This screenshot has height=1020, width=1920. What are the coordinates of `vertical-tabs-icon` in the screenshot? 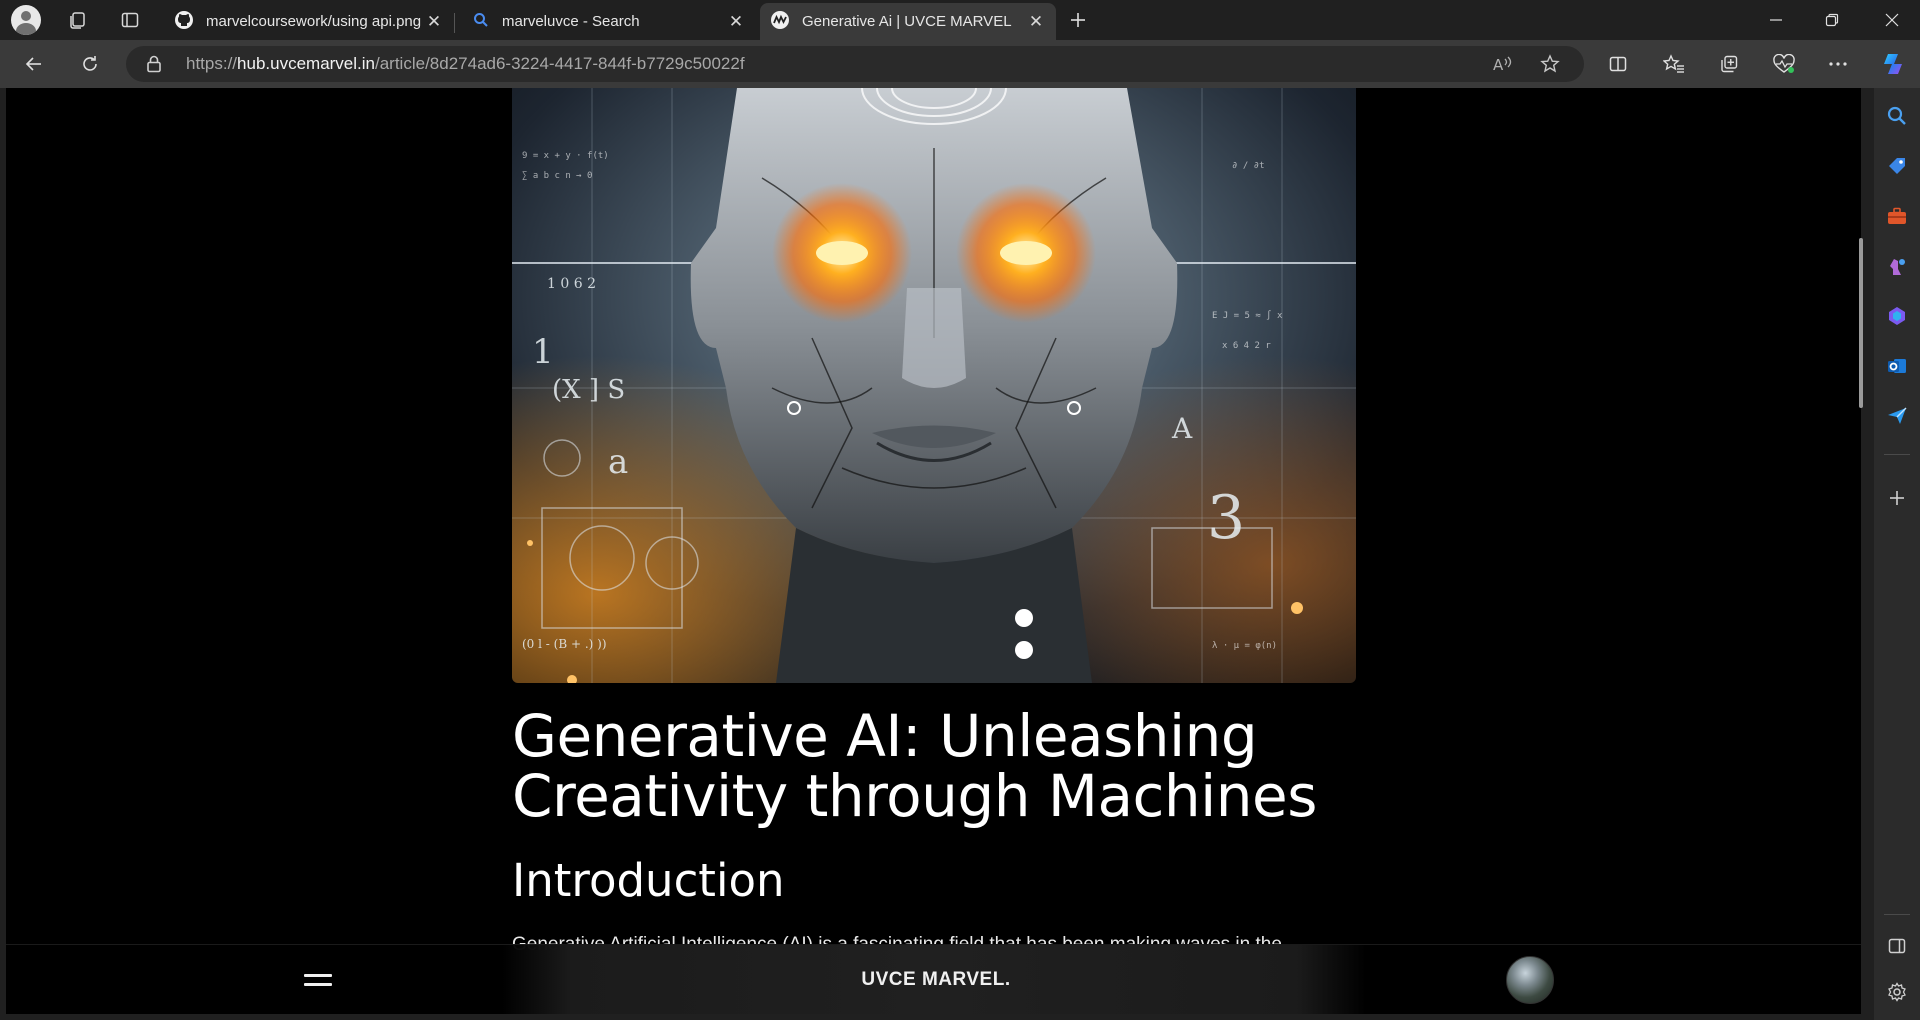 It's located at (130, 20).